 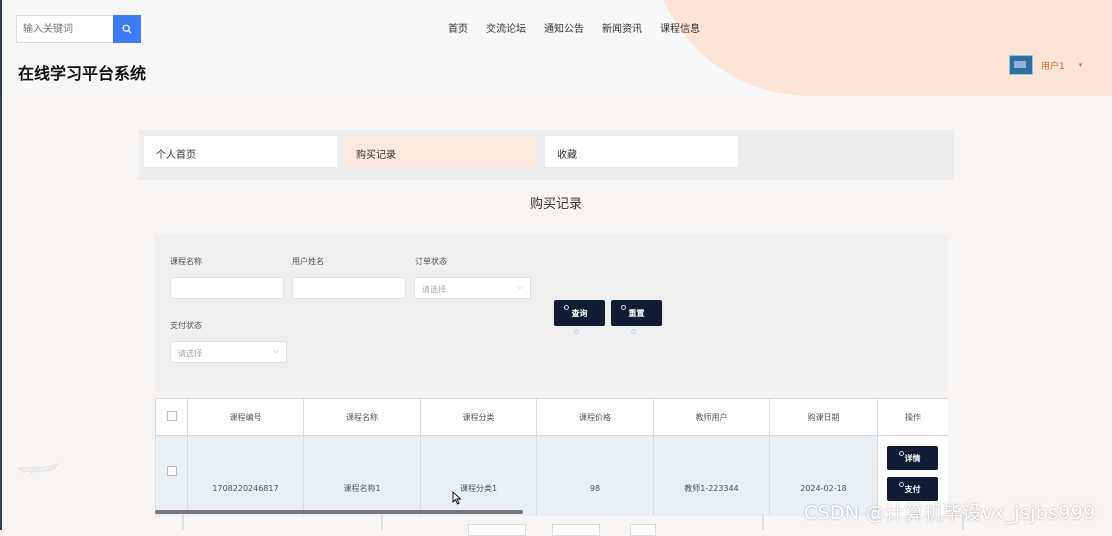 I want to click on center-tabs: 个人首页 购买记录 收藏, so click(x=546, y=155).